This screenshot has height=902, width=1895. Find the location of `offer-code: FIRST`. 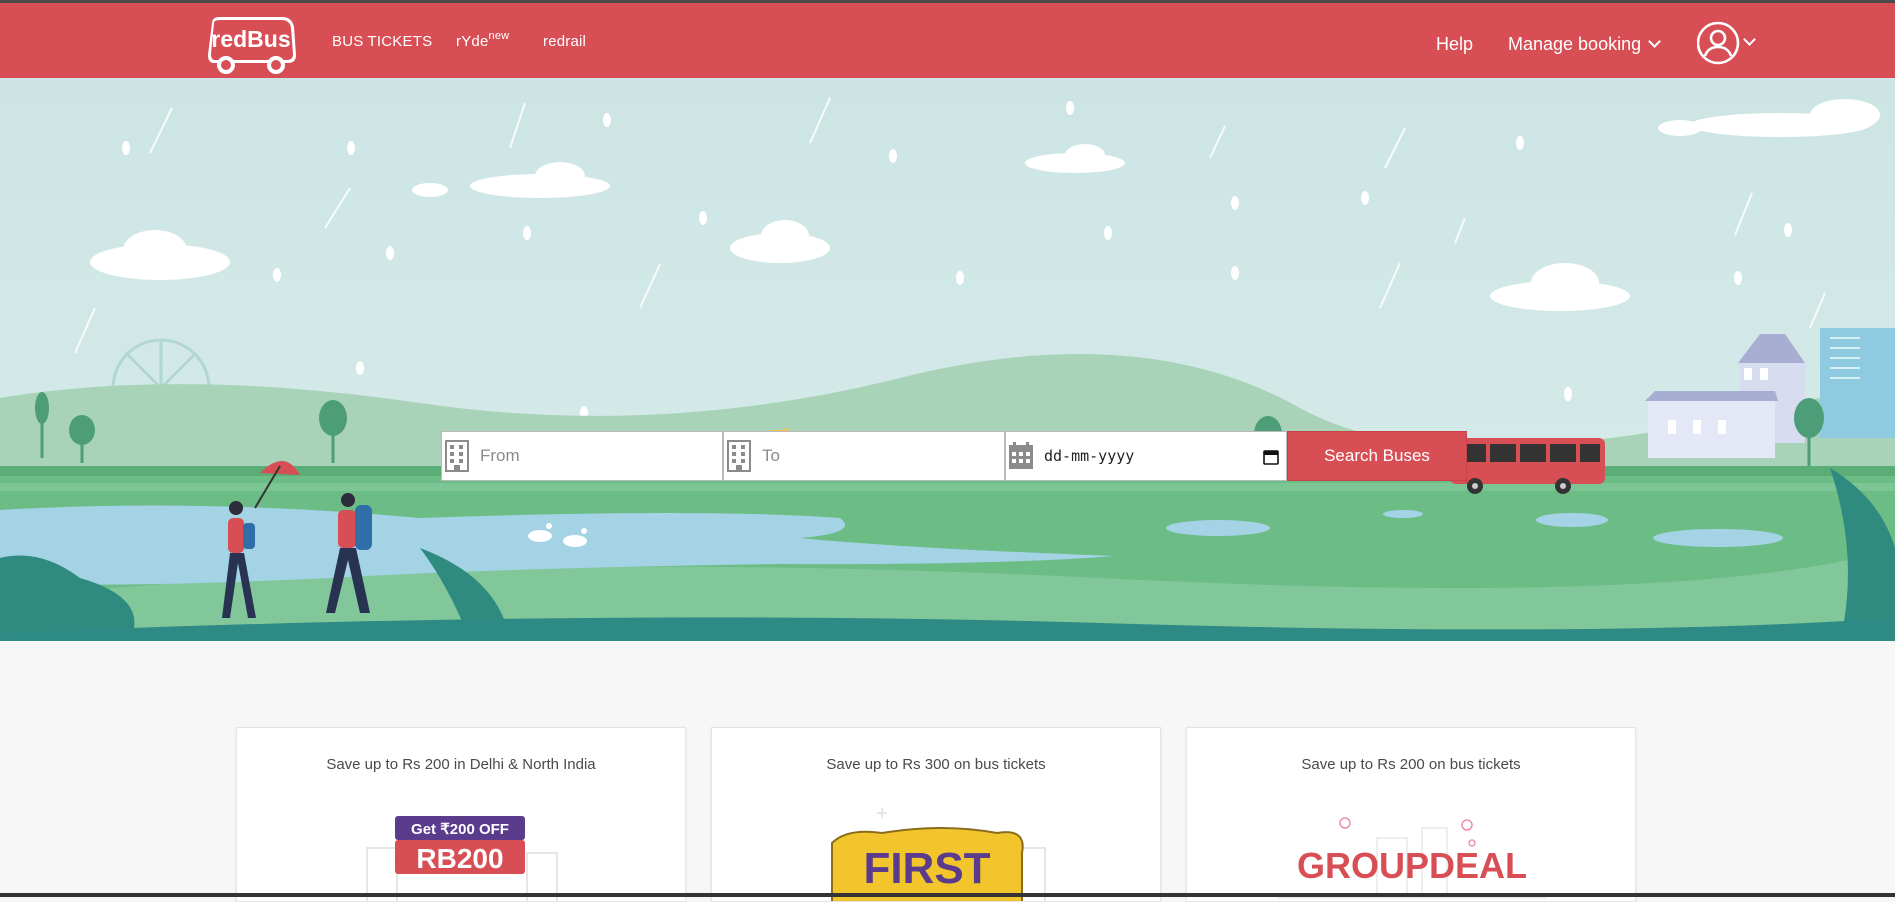

offer-code: FIRST is located at coordinates (926, 868).